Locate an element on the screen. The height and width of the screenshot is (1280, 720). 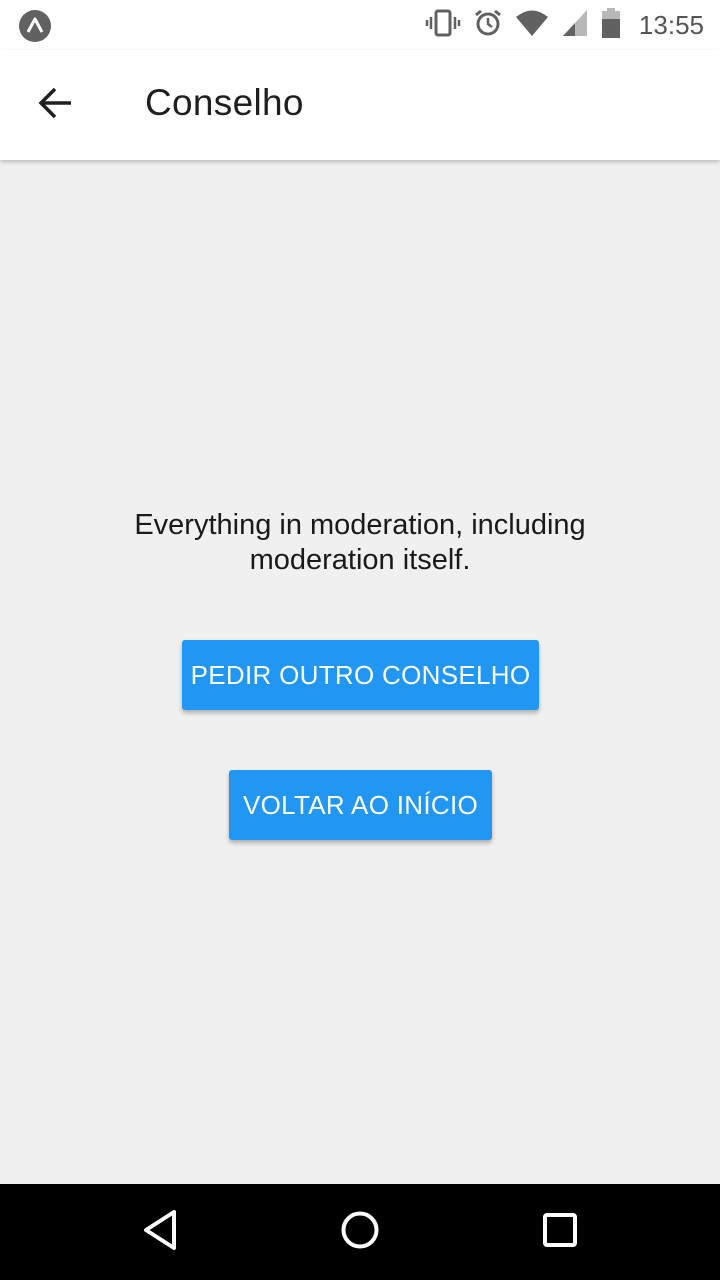
nav-home-icon is located at coordinates (360, 1232).